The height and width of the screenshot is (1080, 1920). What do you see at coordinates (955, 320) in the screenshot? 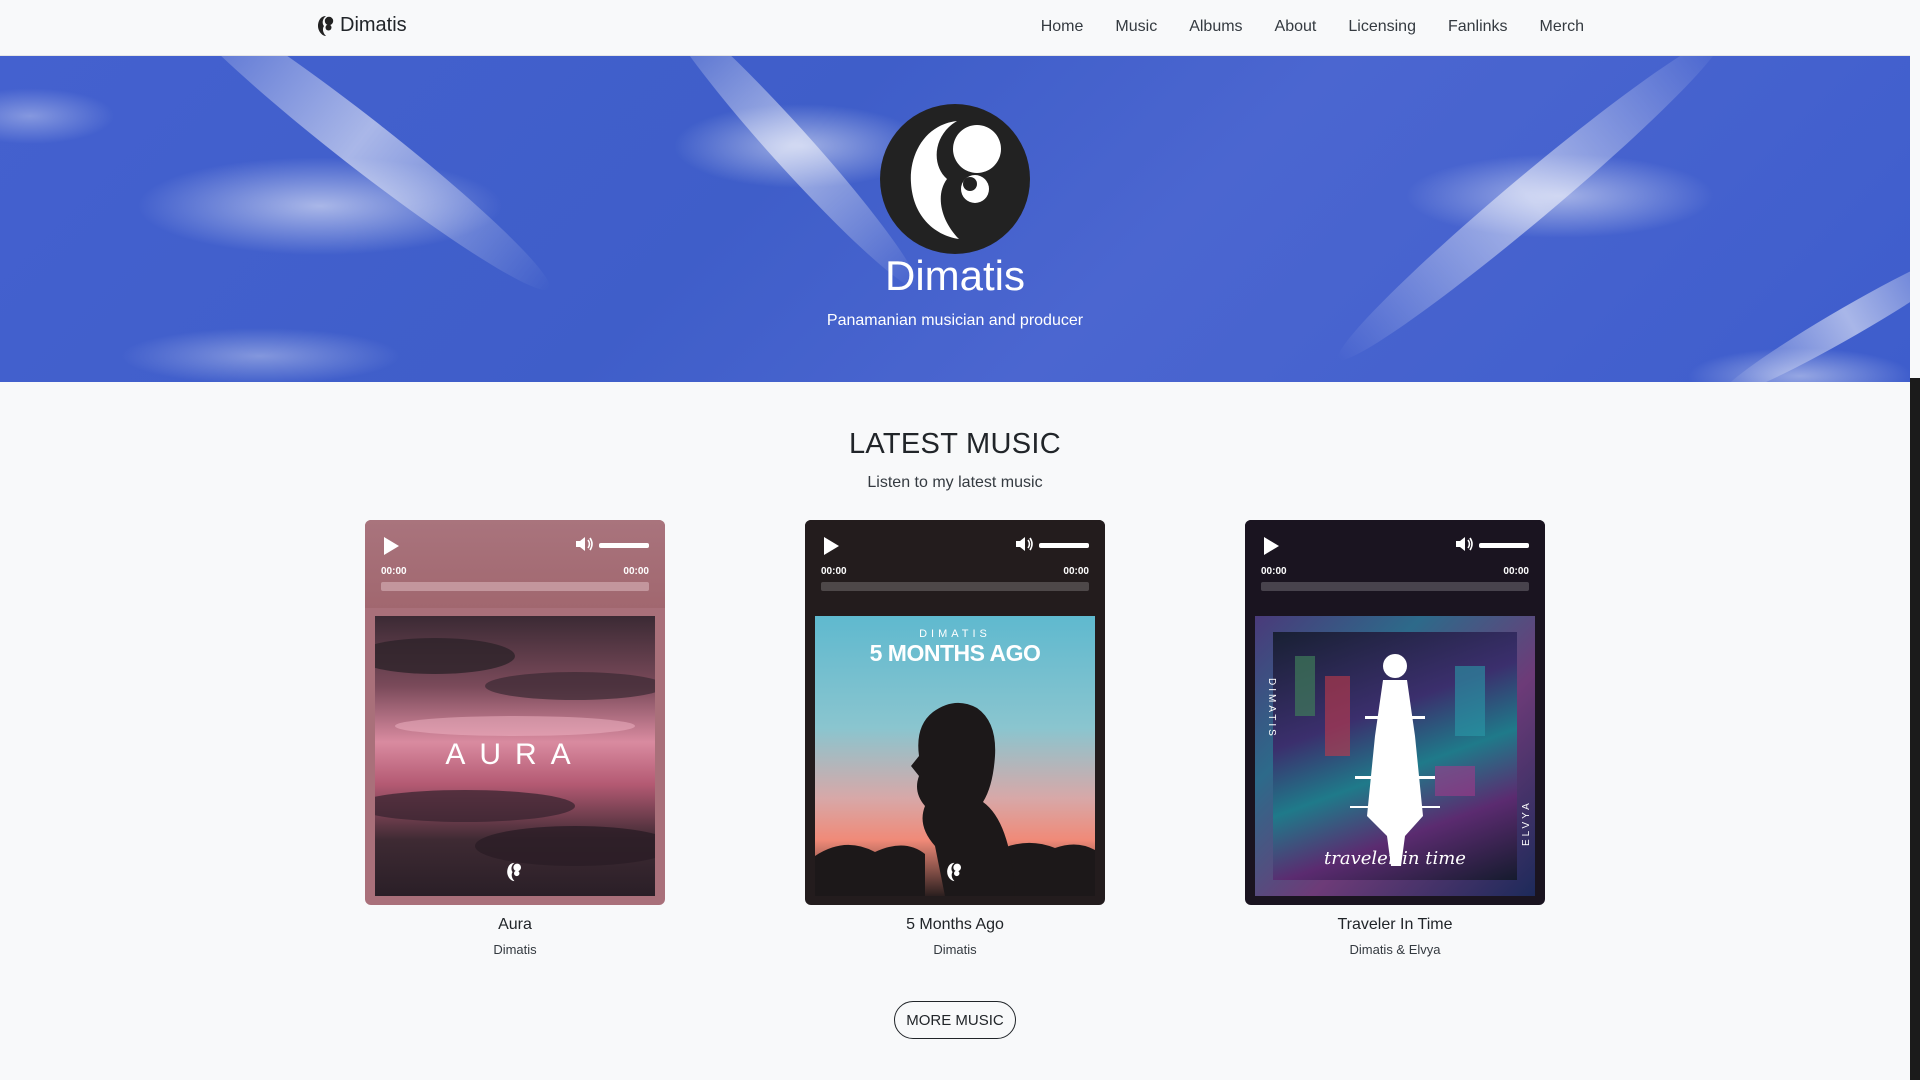
I see `hero-subtitle: Panamanian musician and producer` at bounding box center [955, 320].